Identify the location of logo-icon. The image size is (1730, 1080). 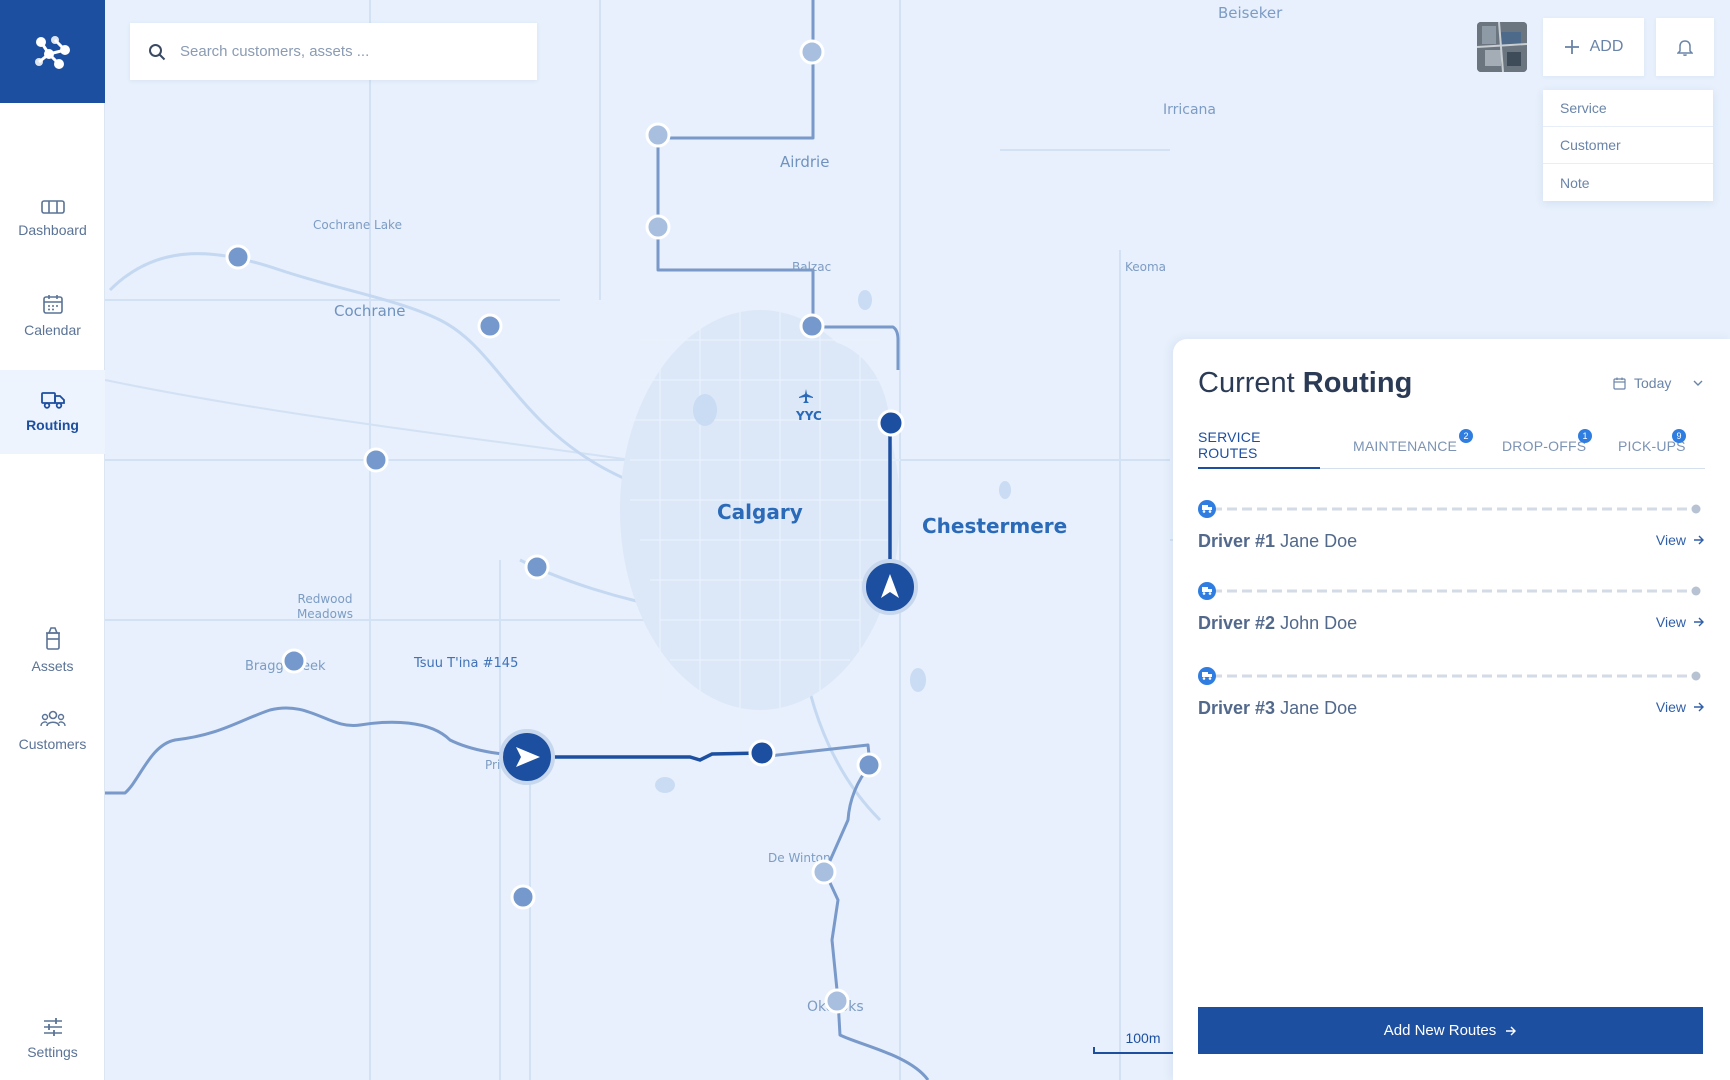
(52, 52).